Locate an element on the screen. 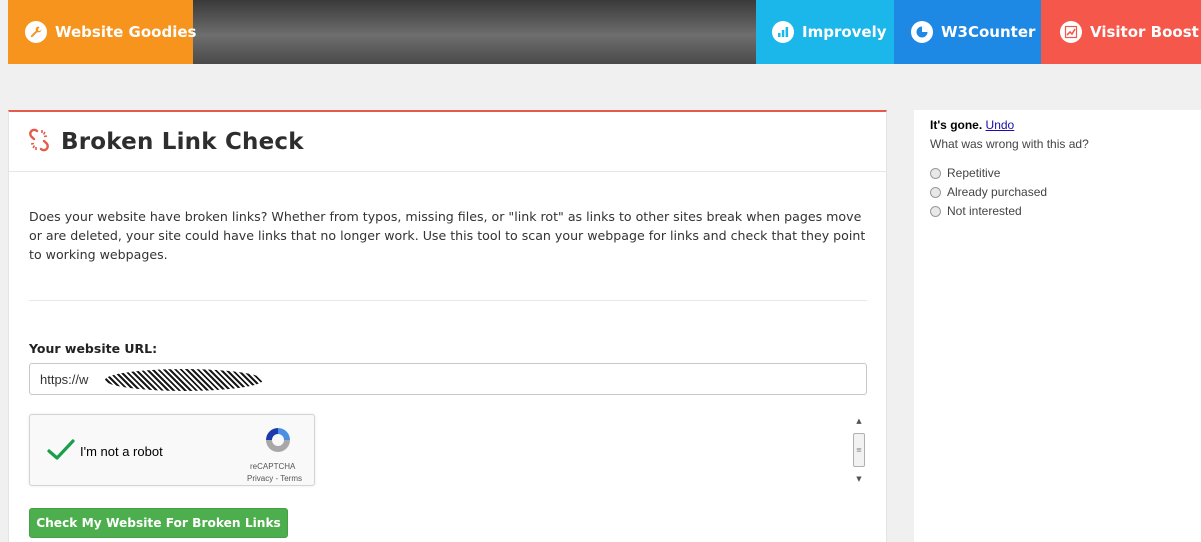 The width and height of the screenshot is (1201, 542). w3counter-link: W3Counter is located at coordinates (967, 32).